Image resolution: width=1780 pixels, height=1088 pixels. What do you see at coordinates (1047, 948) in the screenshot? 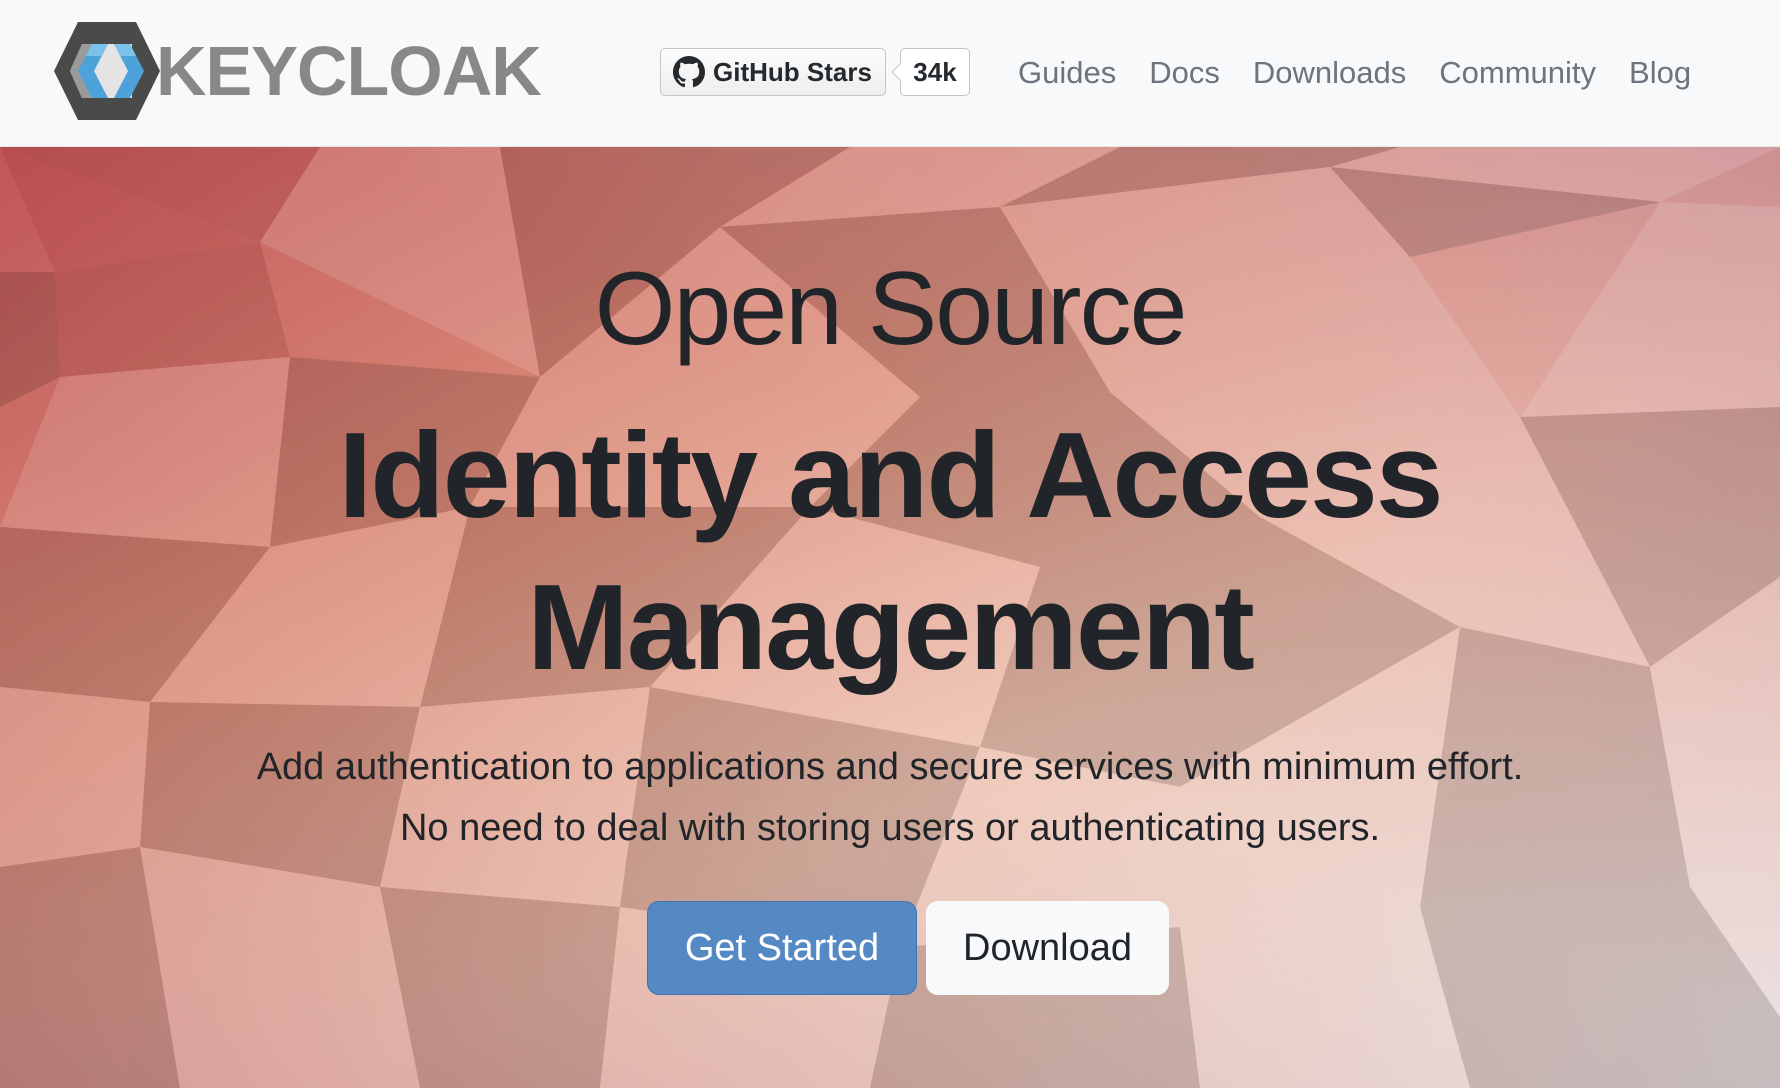
I see `download-button: Download` at bounding box center [1047, 948].